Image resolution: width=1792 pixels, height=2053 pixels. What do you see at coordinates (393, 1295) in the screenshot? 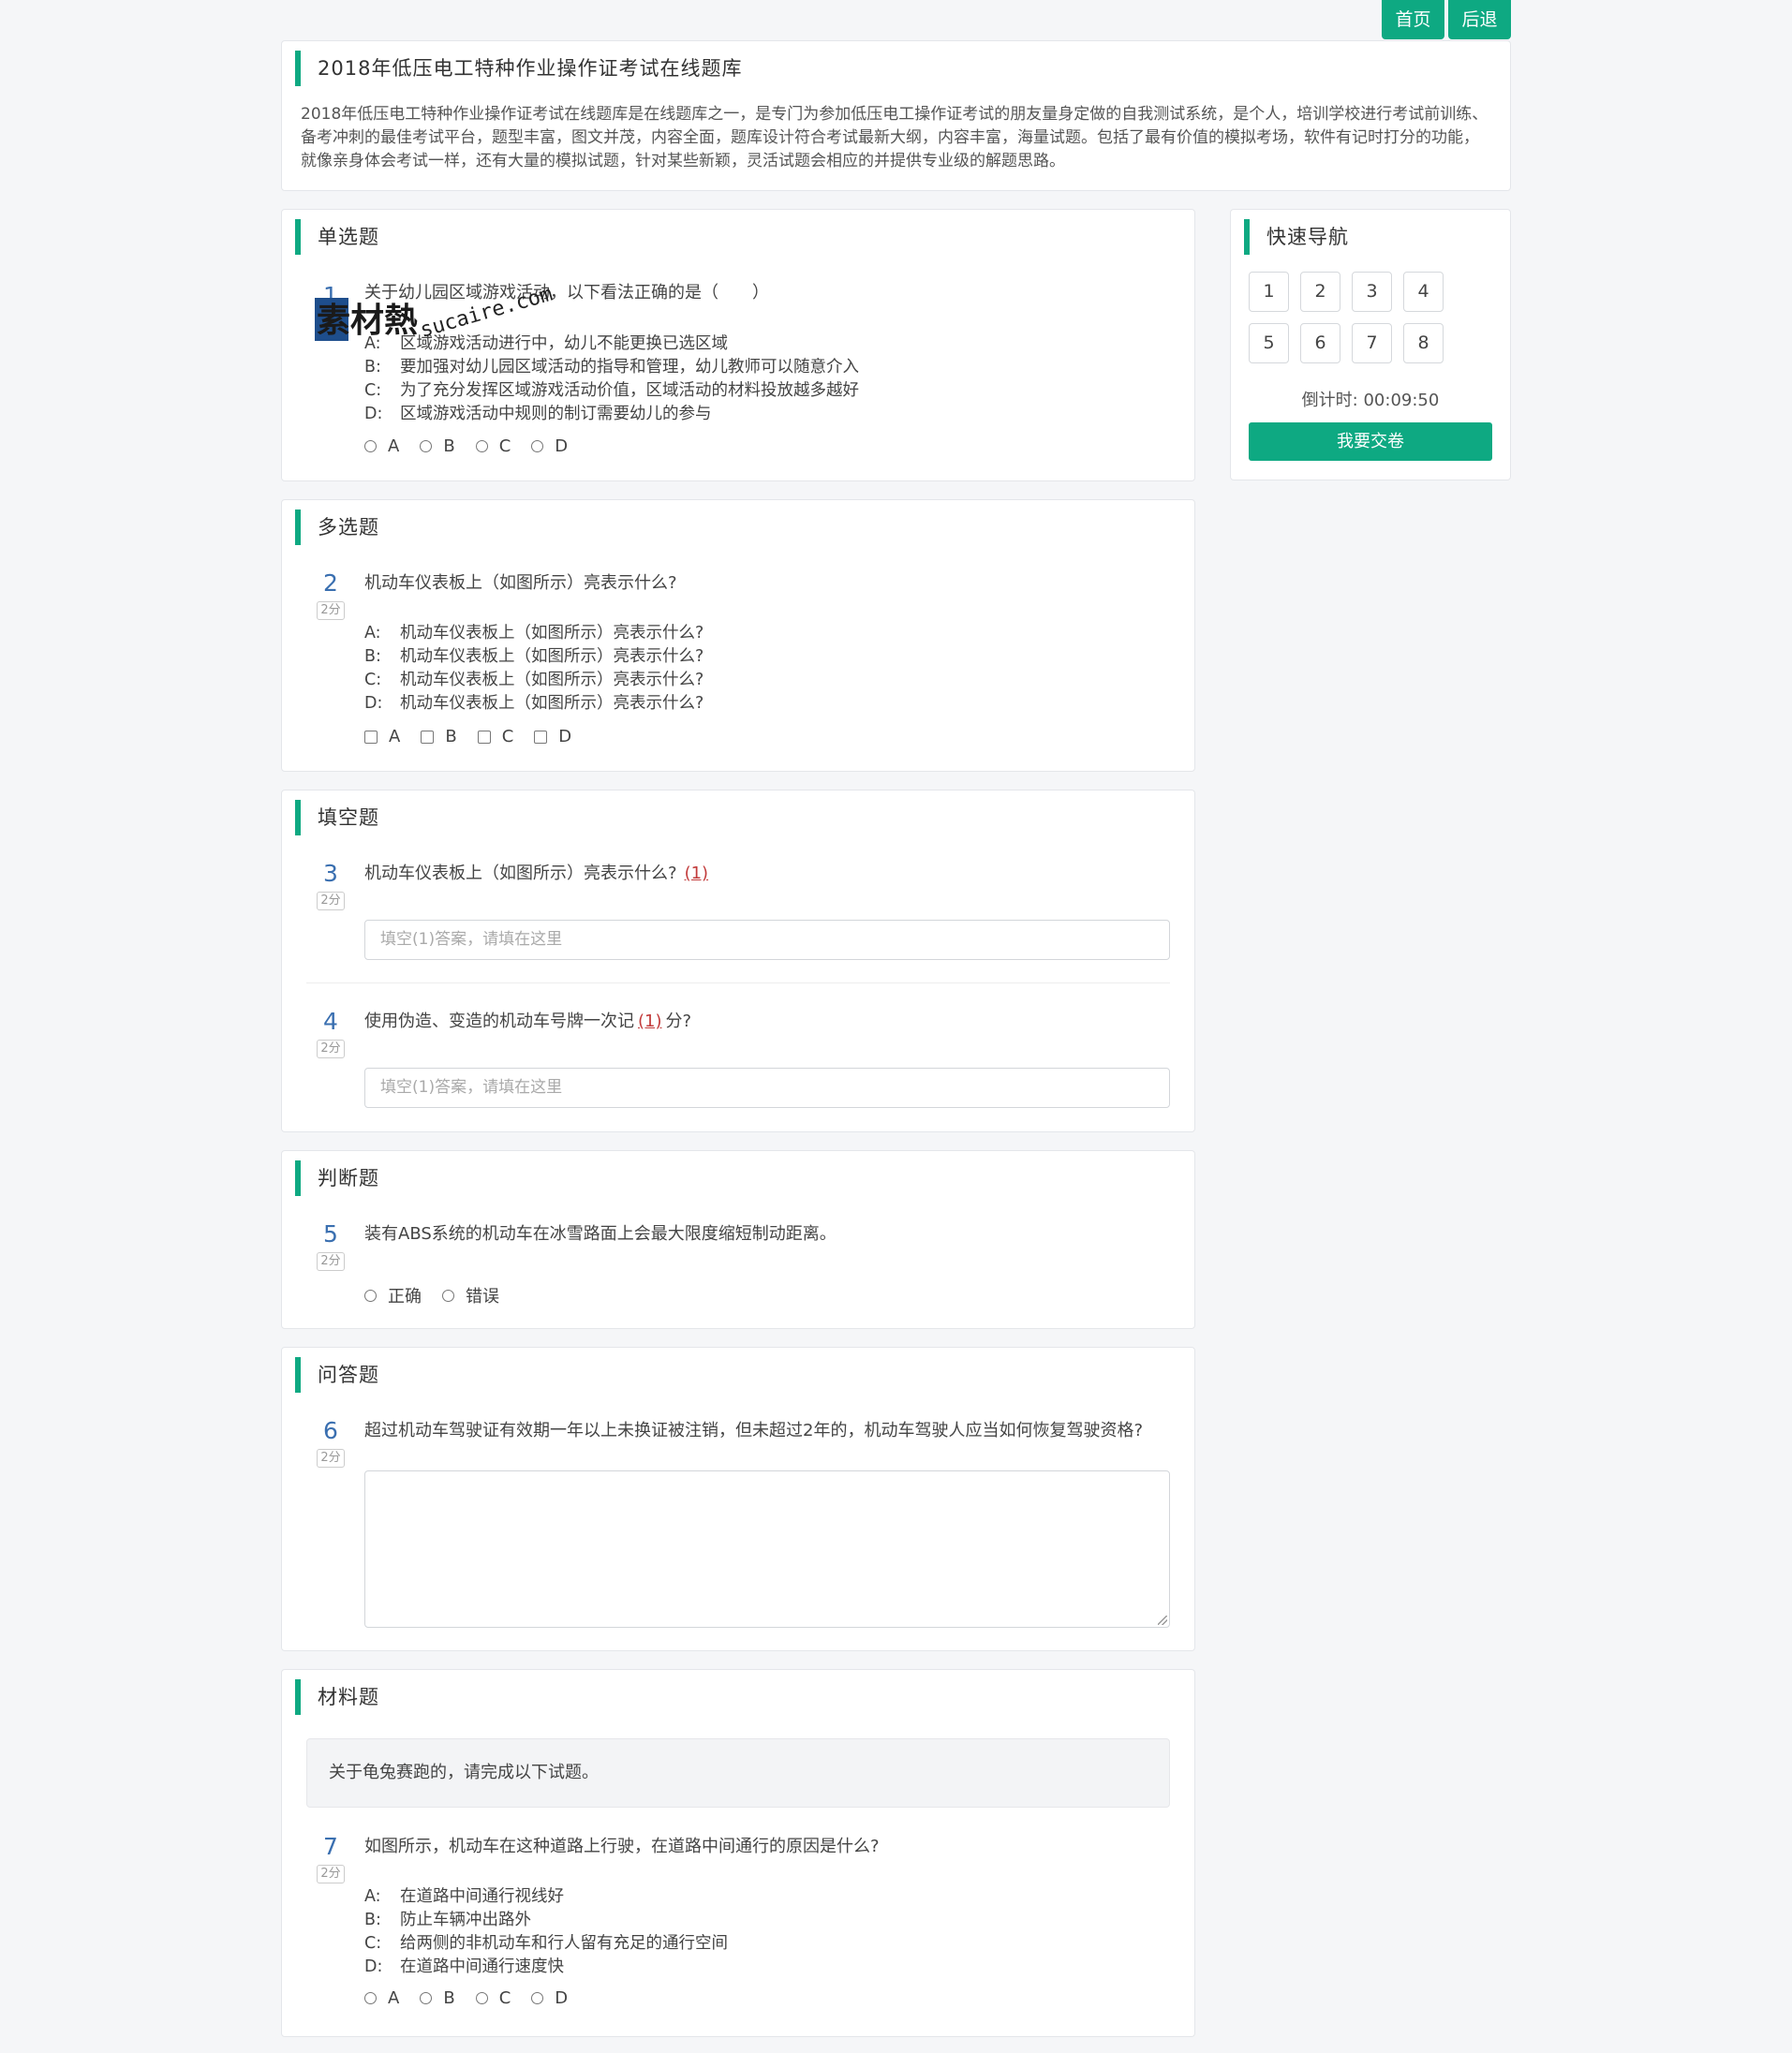
I see `true-radio: 正确` at bounding box center [393, 1295].